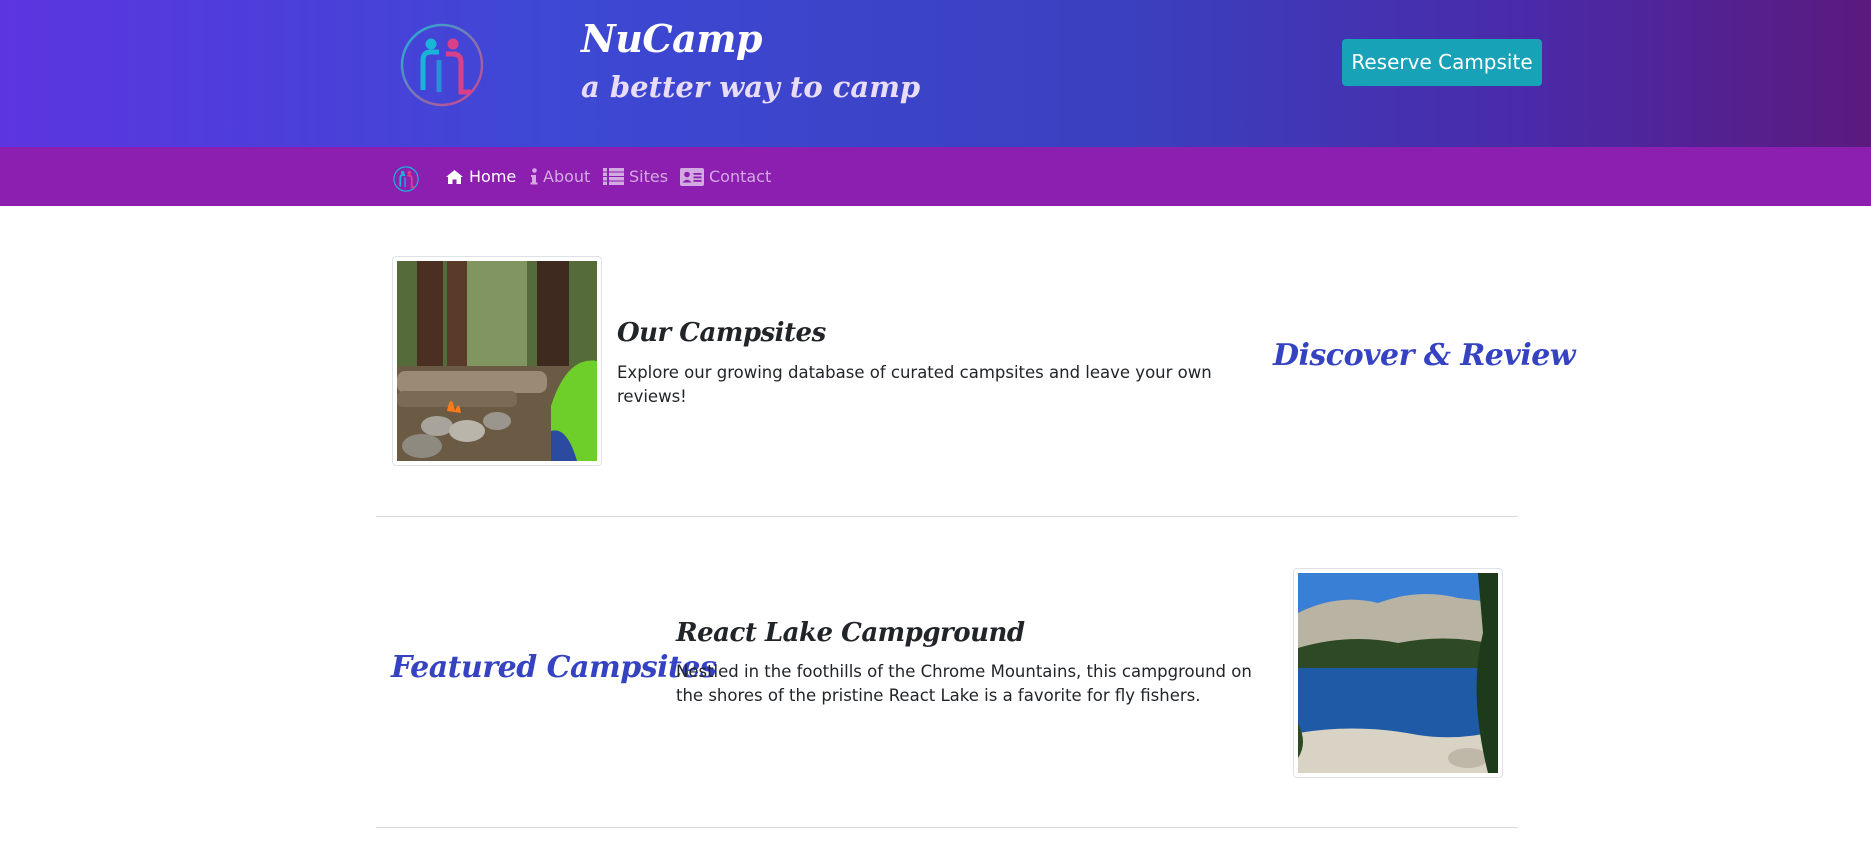 The width and height of the screenshot is (1871, 865). I want to click on nav-item-sites: Sites, so click(635, 176).